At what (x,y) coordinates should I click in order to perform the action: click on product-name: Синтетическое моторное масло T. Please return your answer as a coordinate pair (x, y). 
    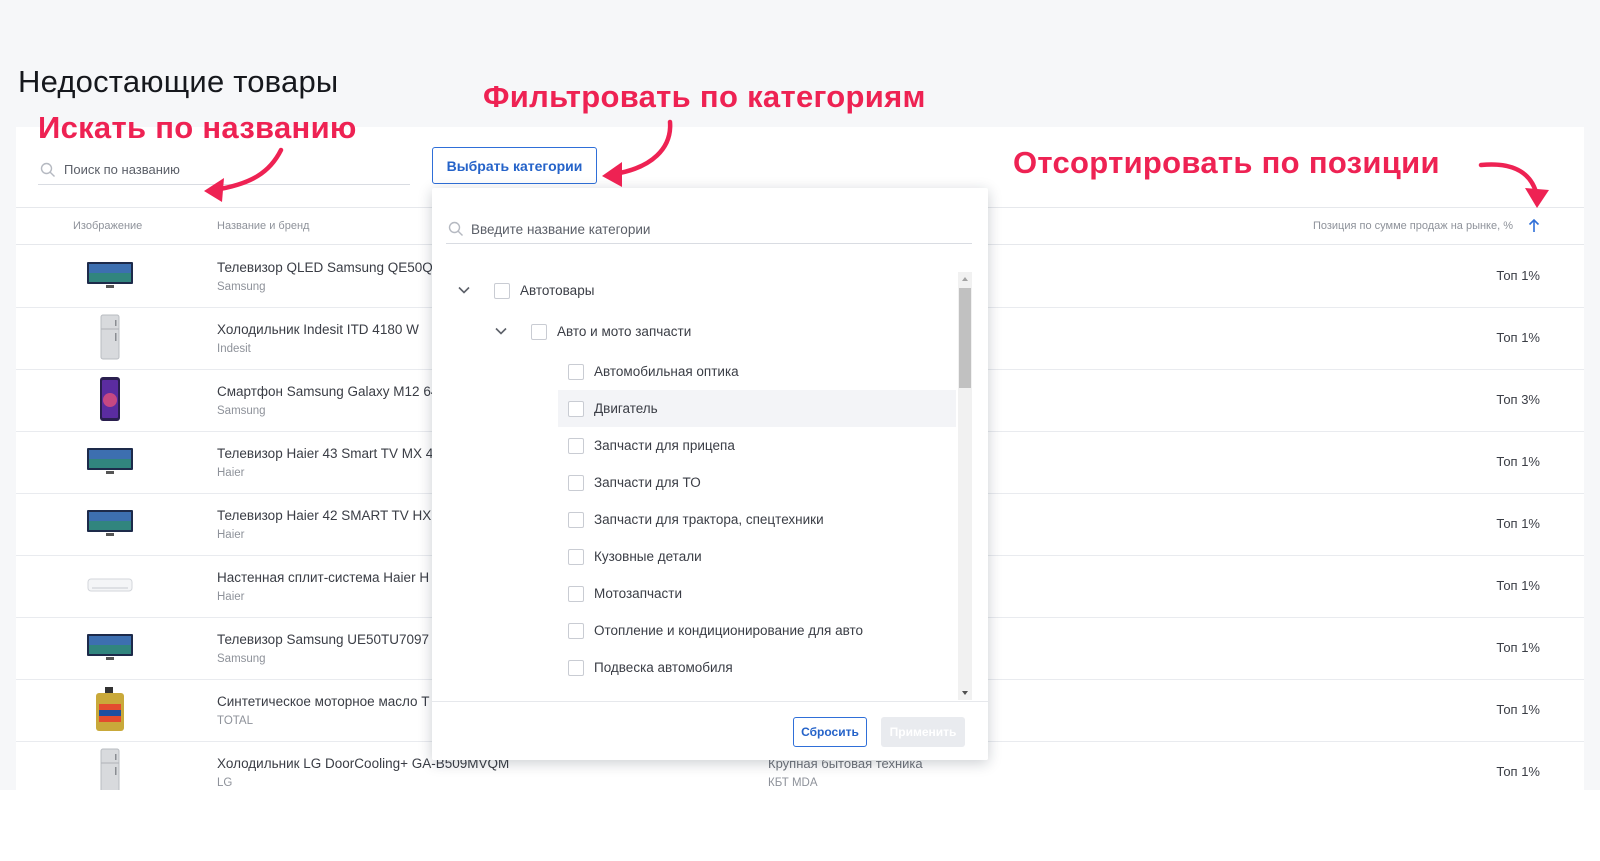
    Looking at the image, I should click on (323, 701).